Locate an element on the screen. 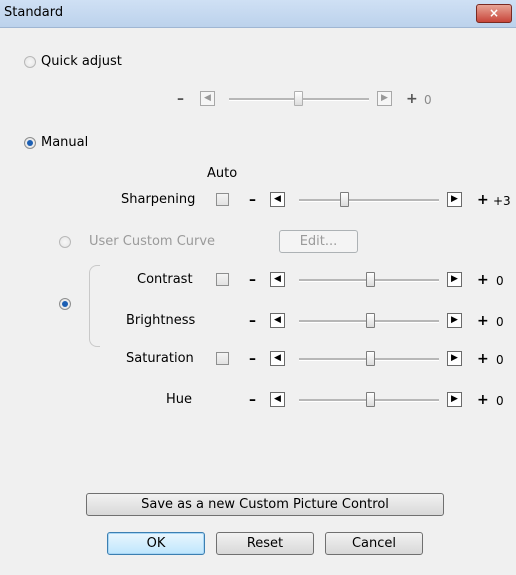 The image size is (516, 575). reset-button: Reset is located at coordinates (265, 543).